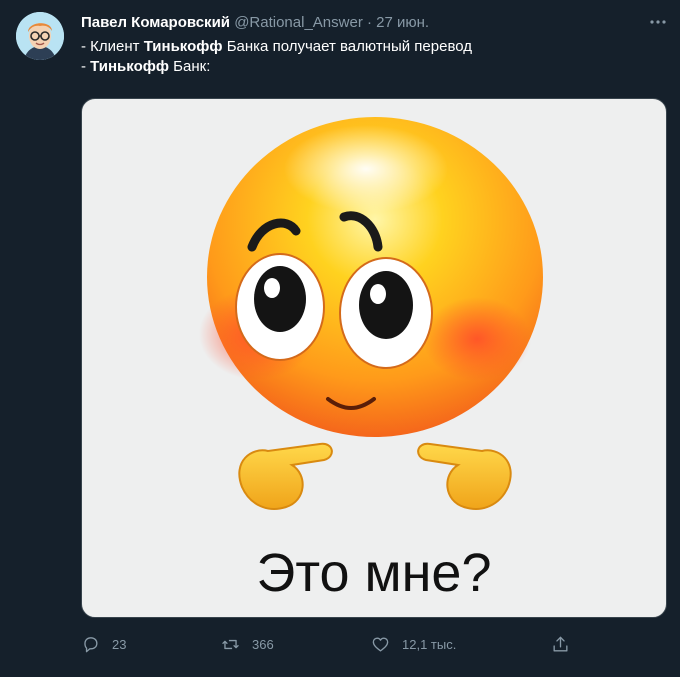 Image resolution: width=680 pixels, height=677 pixels. What do you see at coordinates (183, 46) in the screenshot?
I see `line1-bold: Тинькофф` at bounding box center [183, 46].